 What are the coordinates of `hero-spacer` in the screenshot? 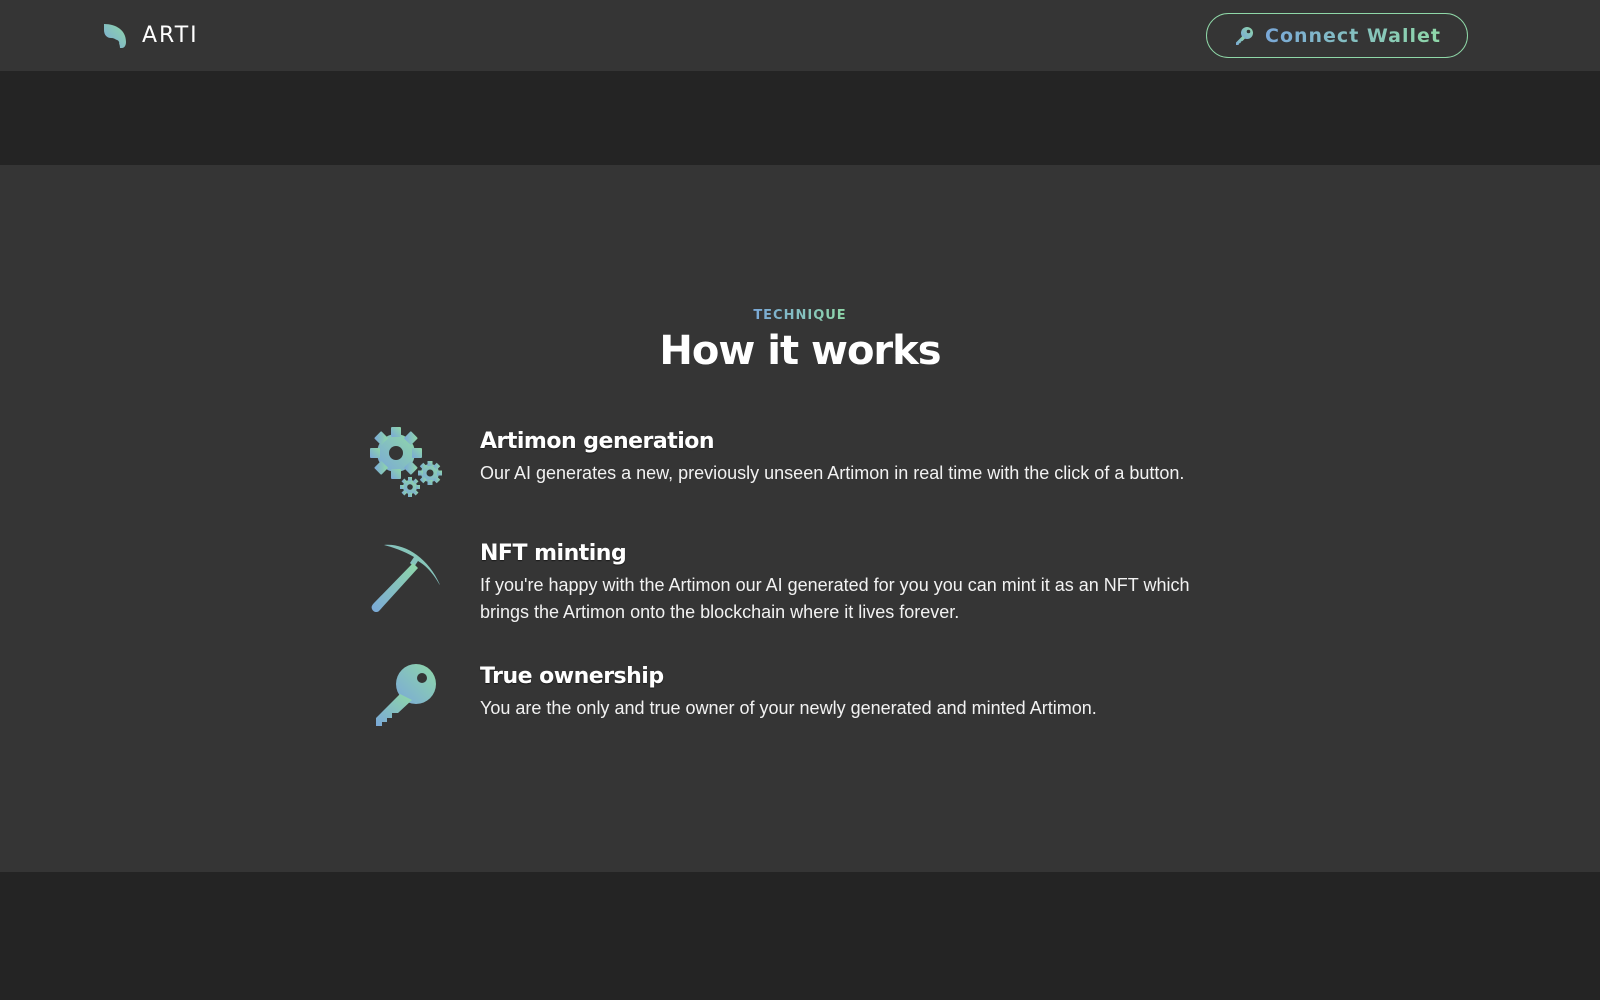 It's located at (800, 118).